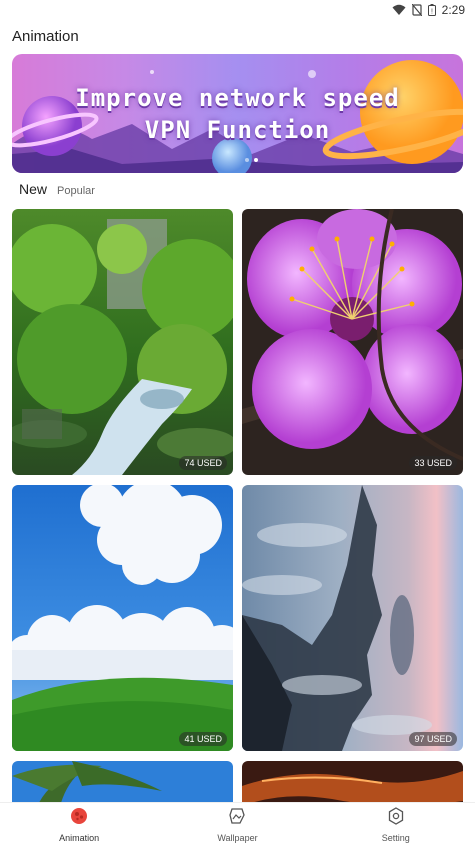  What do you see at coordinates (251, 160) in the screenshot?
I see `banner-pager` at bounding box center [251, 160].